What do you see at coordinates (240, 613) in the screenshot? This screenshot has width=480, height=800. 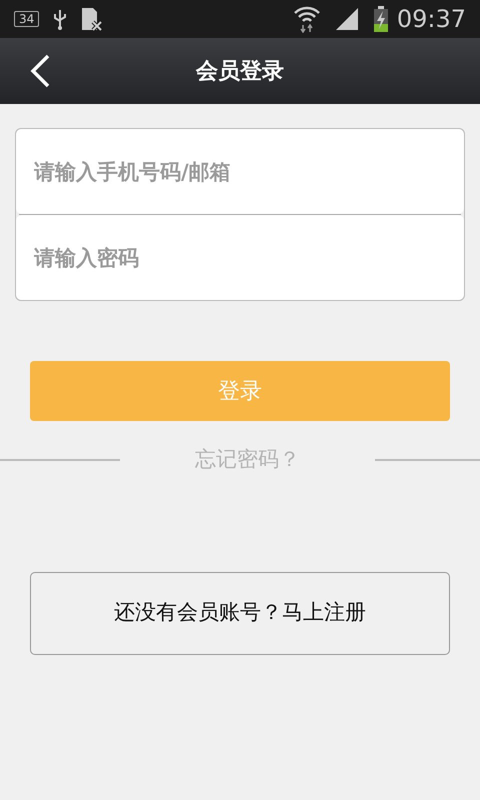 I see `register-button: 还没有会员账号？马上注册` at bounding box center [240, 613].